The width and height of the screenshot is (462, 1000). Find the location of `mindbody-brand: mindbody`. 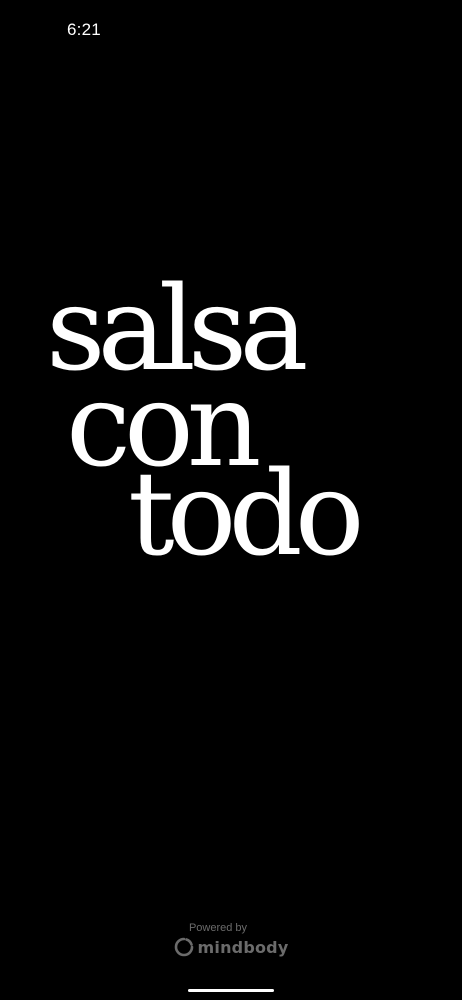

mindbody-brand: mindbody is located at coordinates (231, 947).